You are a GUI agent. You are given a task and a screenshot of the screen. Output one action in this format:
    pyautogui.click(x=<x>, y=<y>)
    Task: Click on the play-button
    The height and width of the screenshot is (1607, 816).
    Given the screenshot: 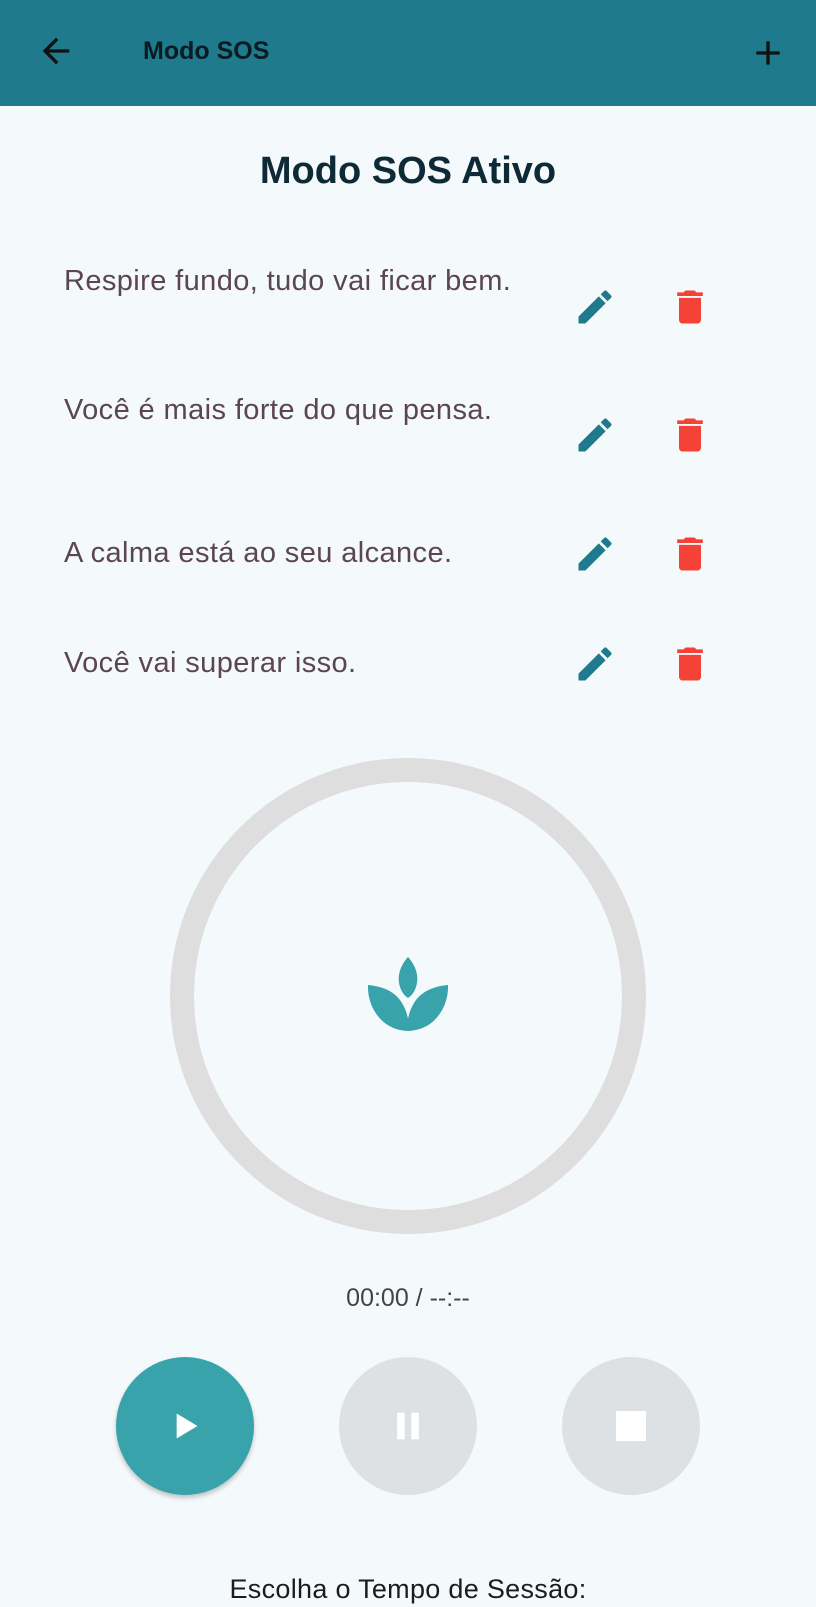 What is the action you would take?
    pyautogui.click(x=185, y=1426)
    